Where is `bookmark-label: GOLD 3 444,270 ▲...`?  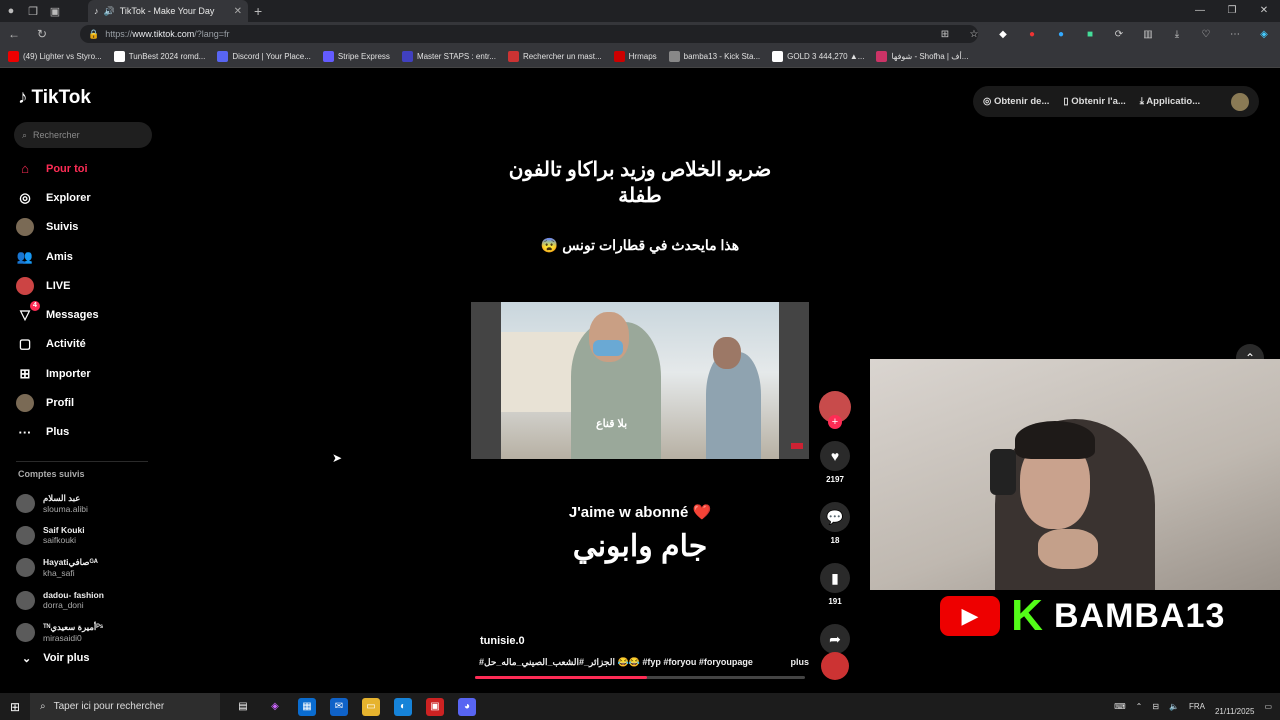
bookmark-label: GOLD 3 444,270 ▲... is located at coordinates (826, 56).